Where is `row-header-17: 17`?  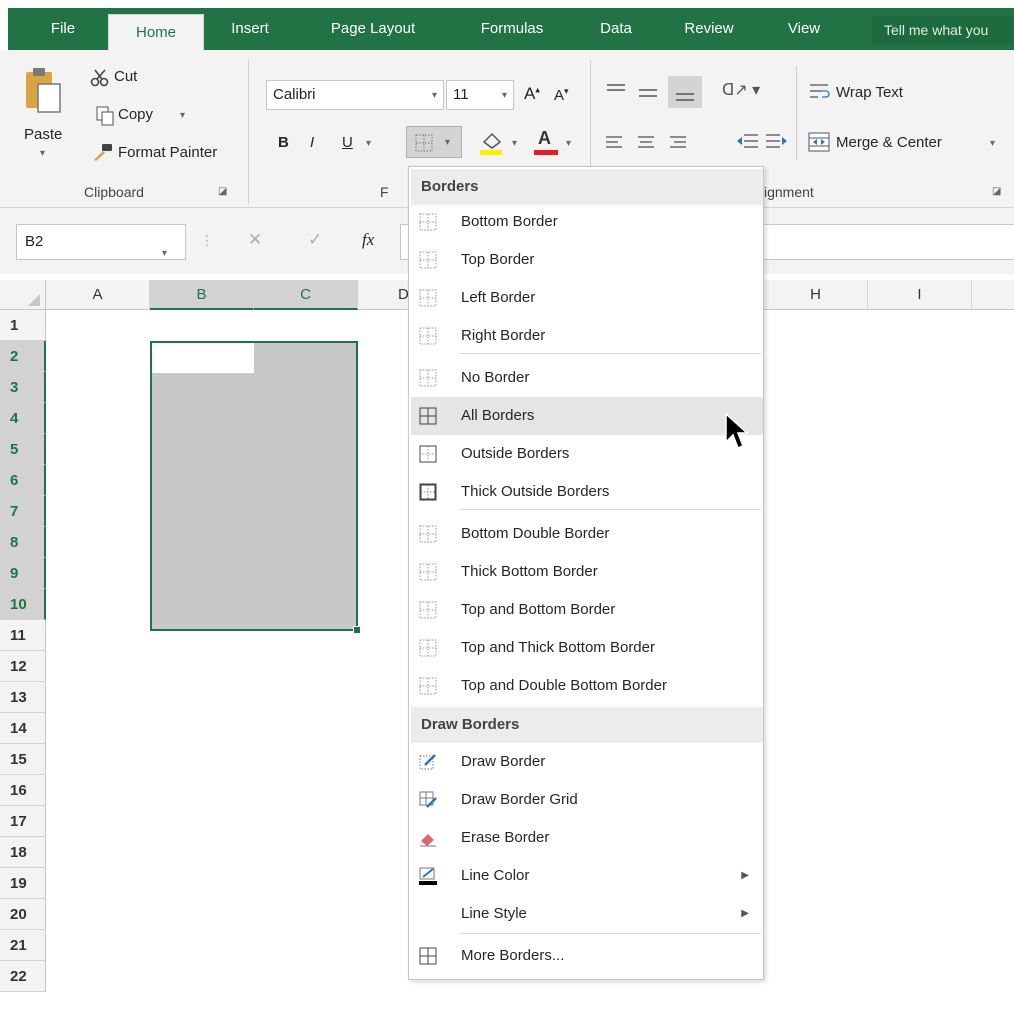 row-header-17: 17 is located at coordinates (23, 821).